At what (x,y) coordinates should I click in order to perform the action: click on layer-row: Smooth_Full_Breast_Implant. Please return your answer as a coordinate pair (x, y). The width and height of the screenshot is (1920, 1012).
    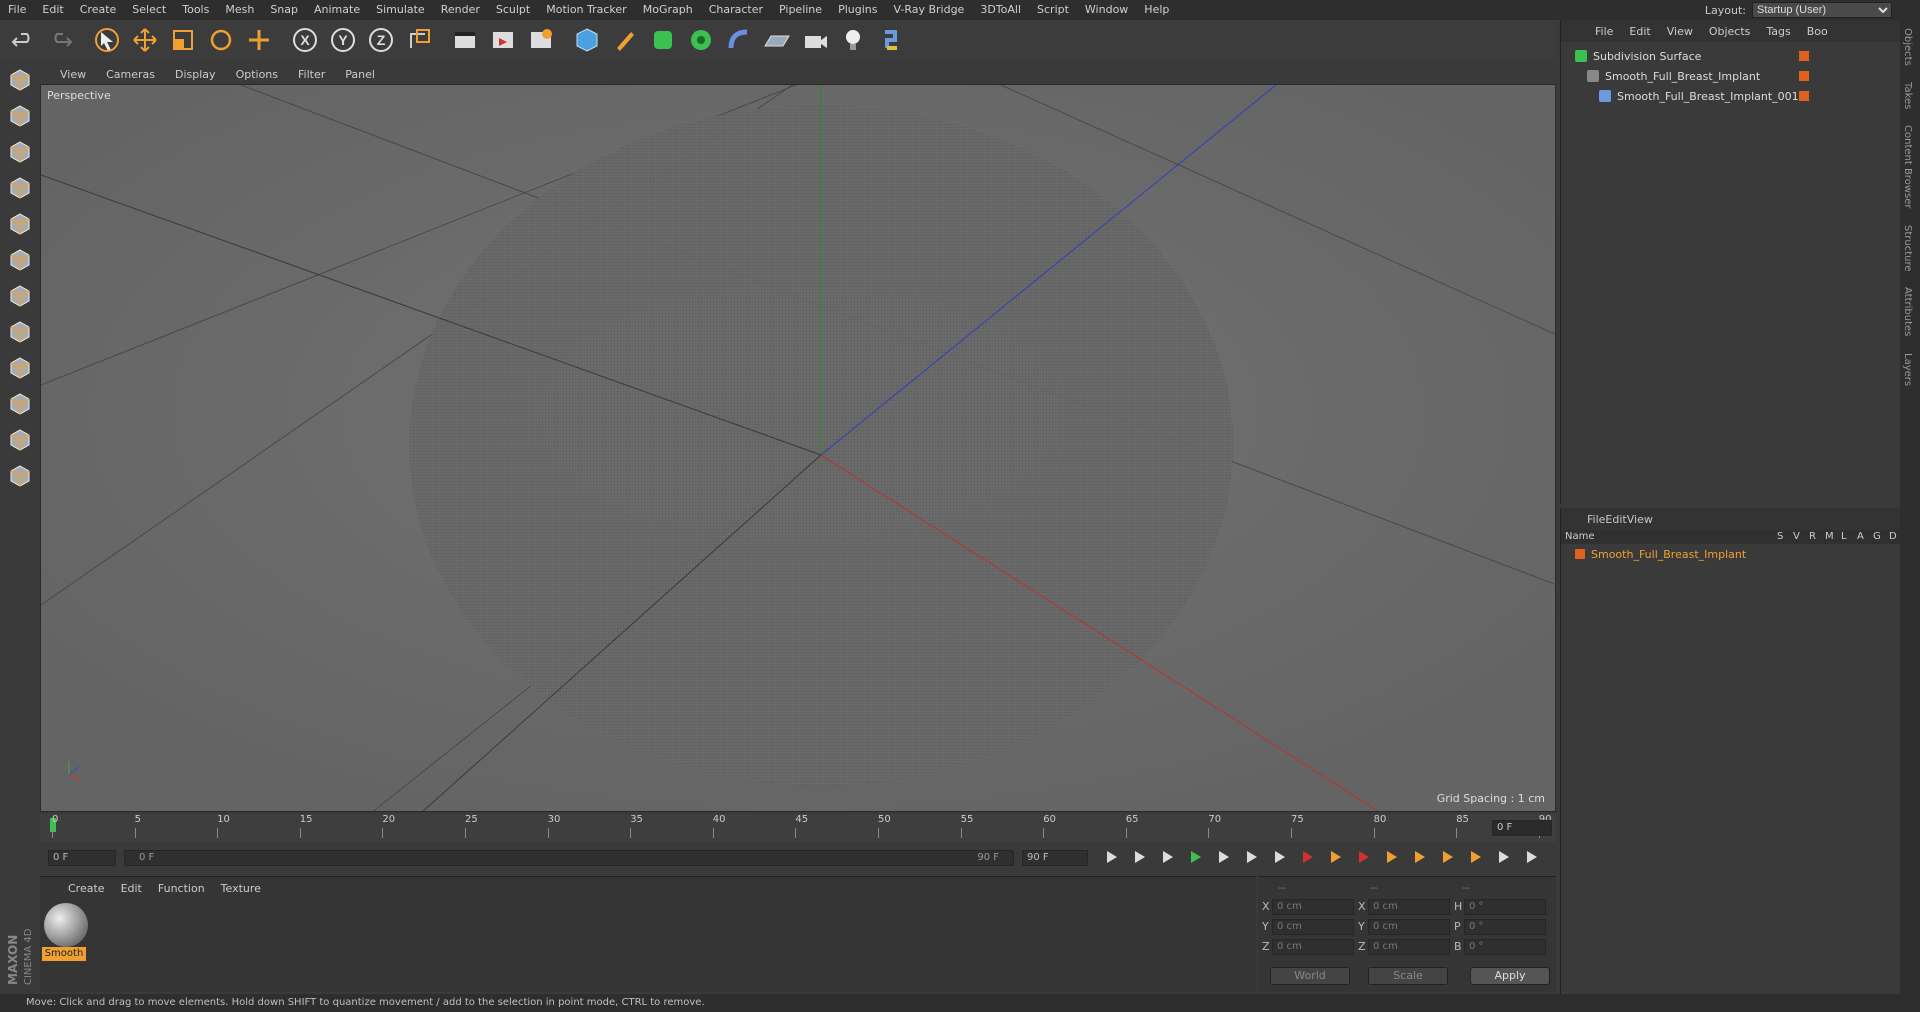
    Looking at the image, I should click on (1730, 554).